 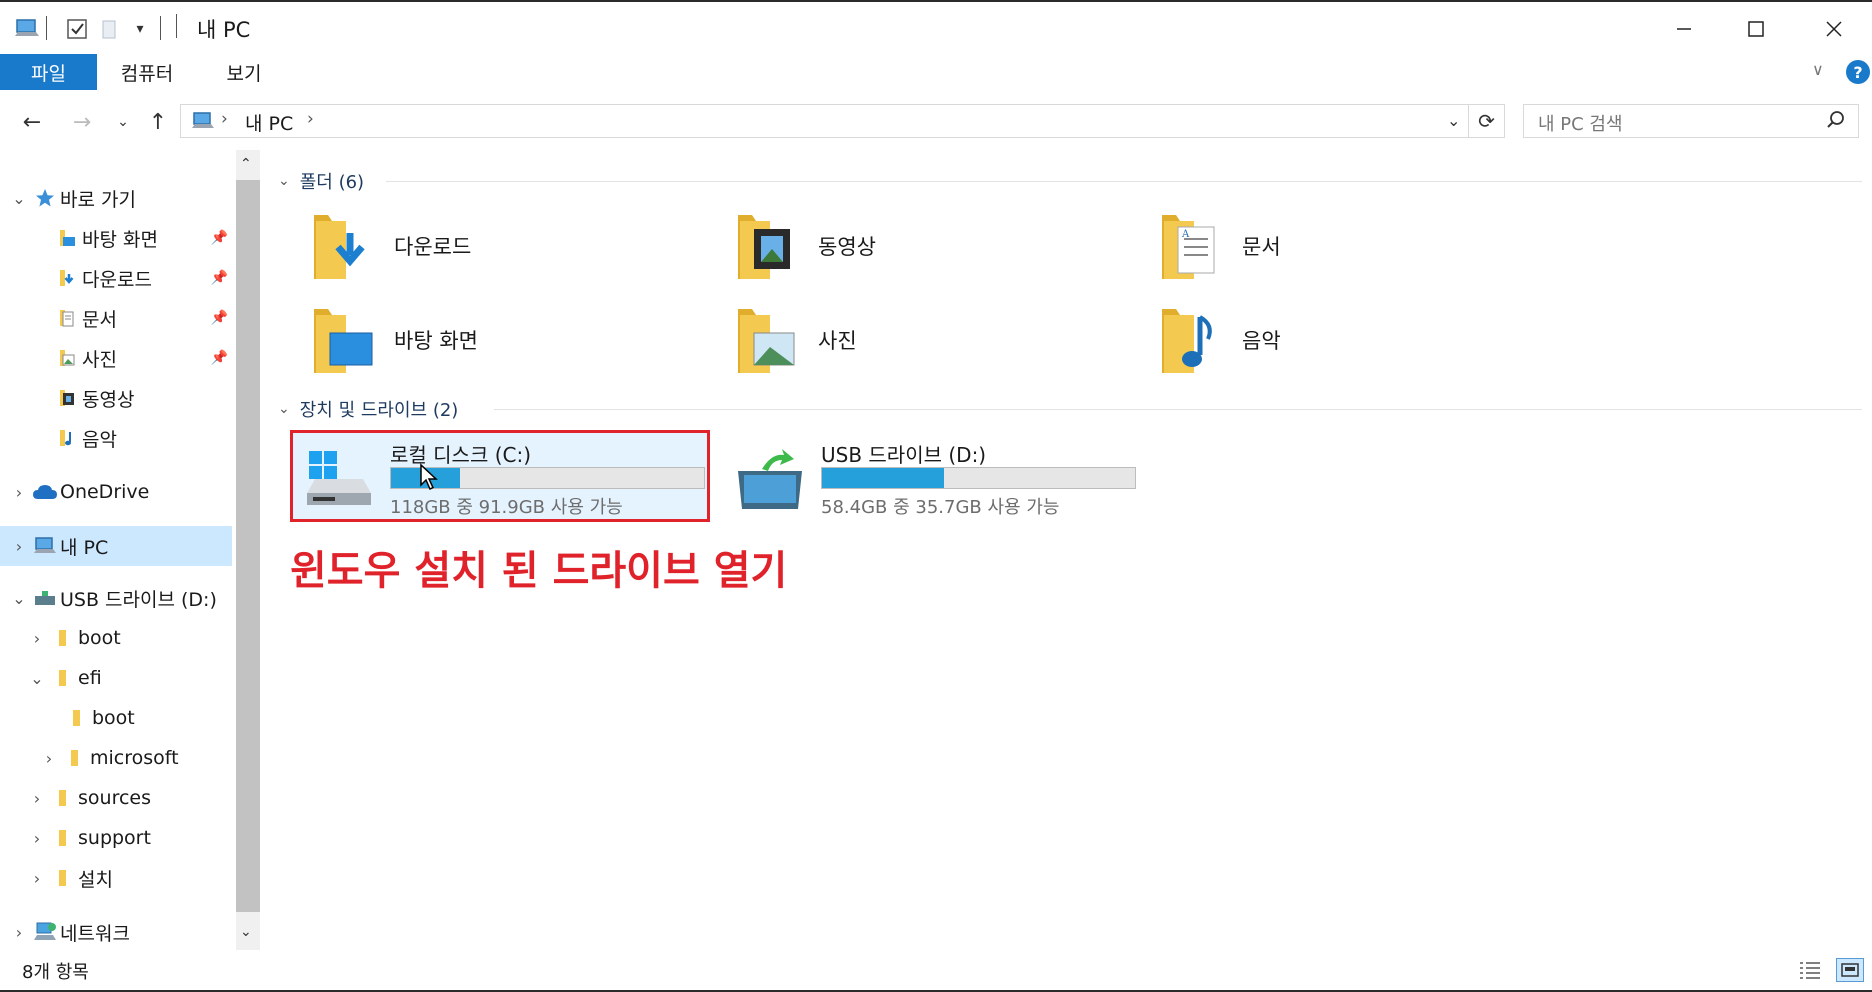 I want to click on drive-name: USB 드라이브 (D:), so click(x=904, y=455).